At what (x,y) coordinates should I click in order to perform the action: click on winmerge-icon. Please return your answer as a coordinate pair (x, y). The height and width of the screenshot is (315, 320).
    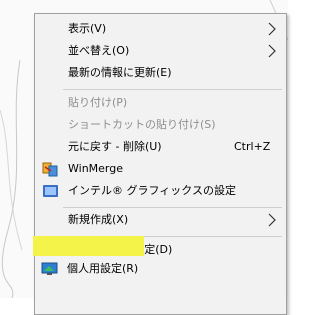
    Looking at the image, I should click on (50, 169).